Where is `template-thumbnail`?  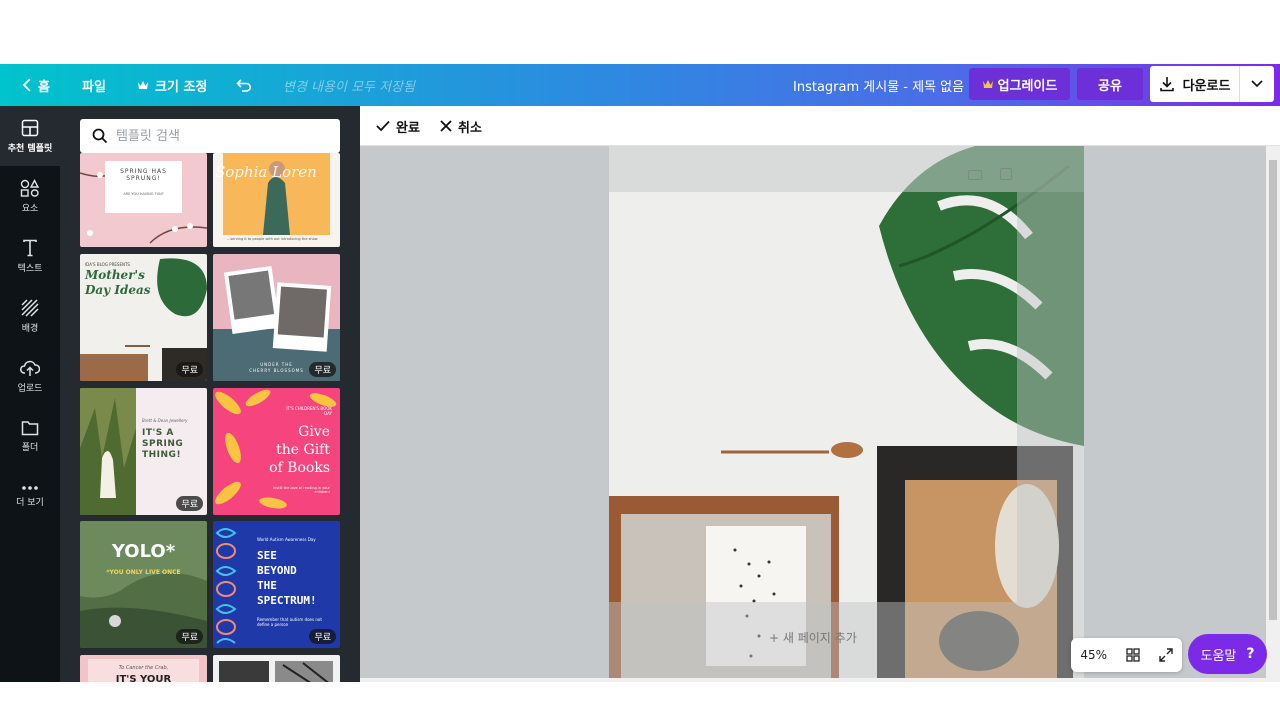 template-thumbnail is located at coordinates (276, 668).